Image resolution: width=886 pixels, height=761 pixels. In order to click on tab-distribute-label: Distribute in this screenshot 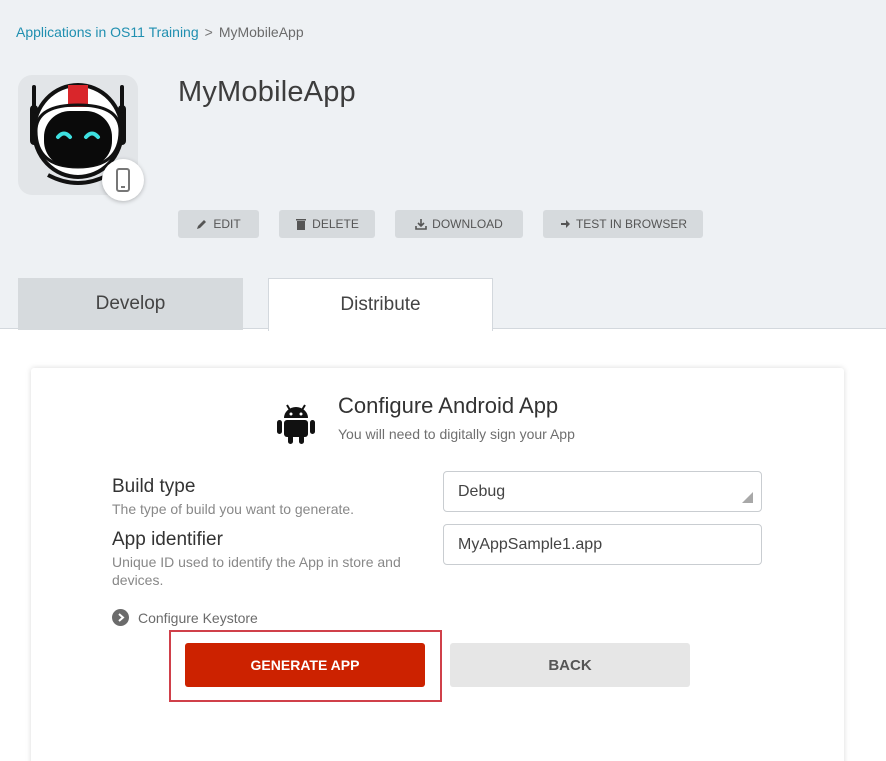, I will do `click(380, 304)`.